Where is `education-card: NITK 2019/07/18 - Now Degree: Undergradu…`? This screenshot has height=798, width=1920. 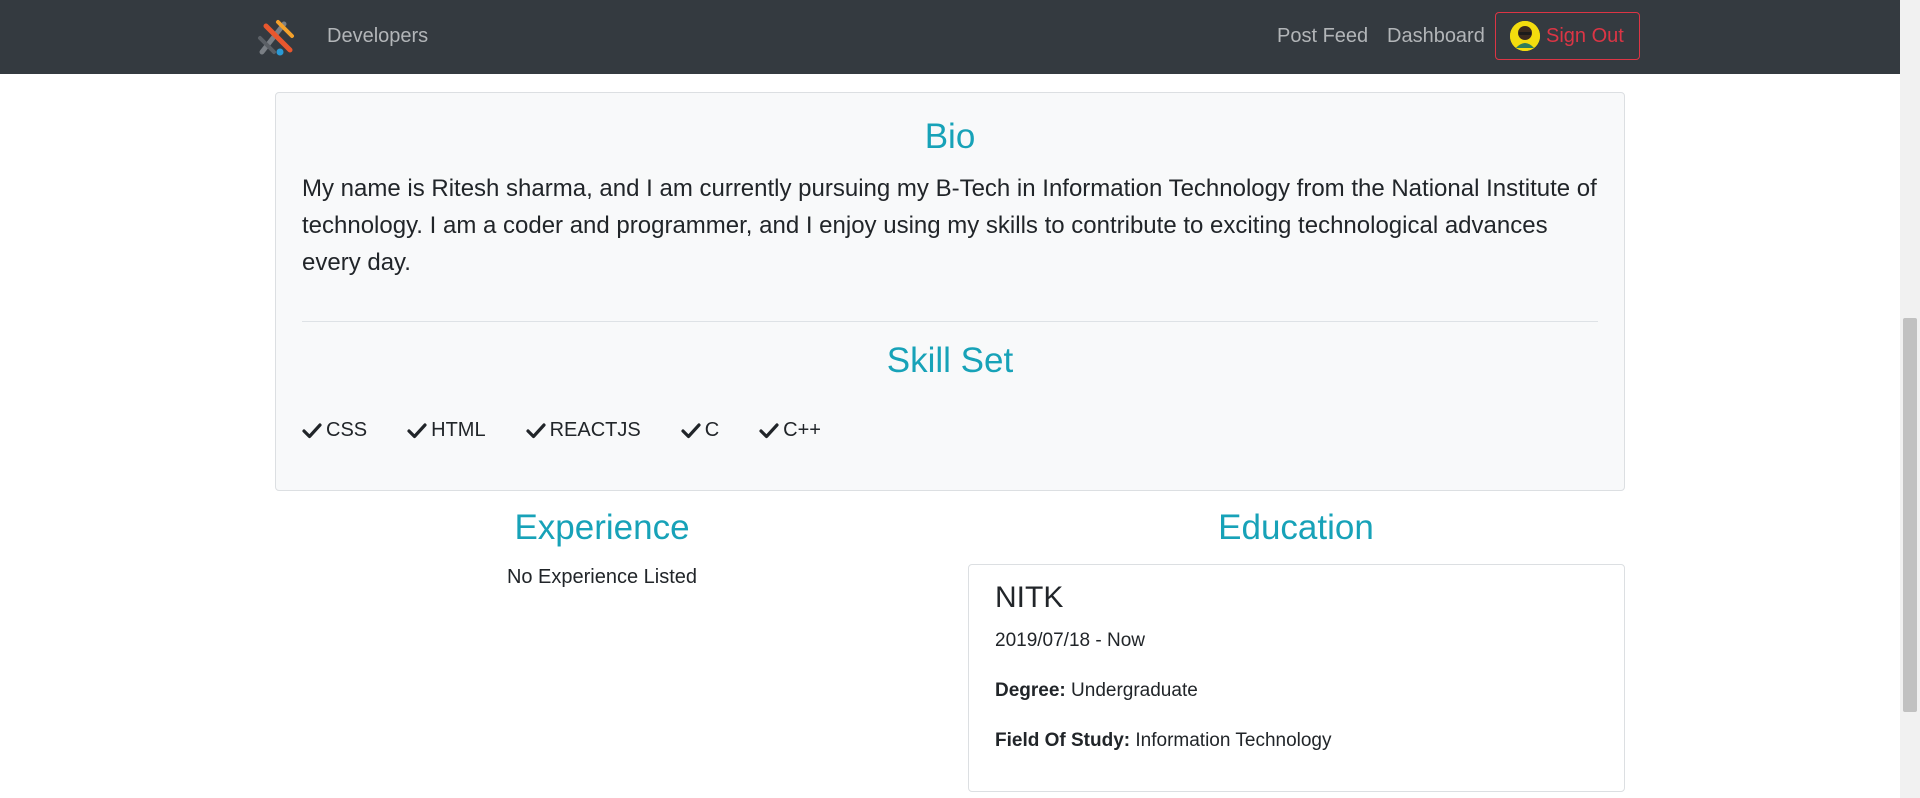 education-card: NITK 2019/07/18 - Now Degree: Undergradu… is located at coordinates (1296, 678).